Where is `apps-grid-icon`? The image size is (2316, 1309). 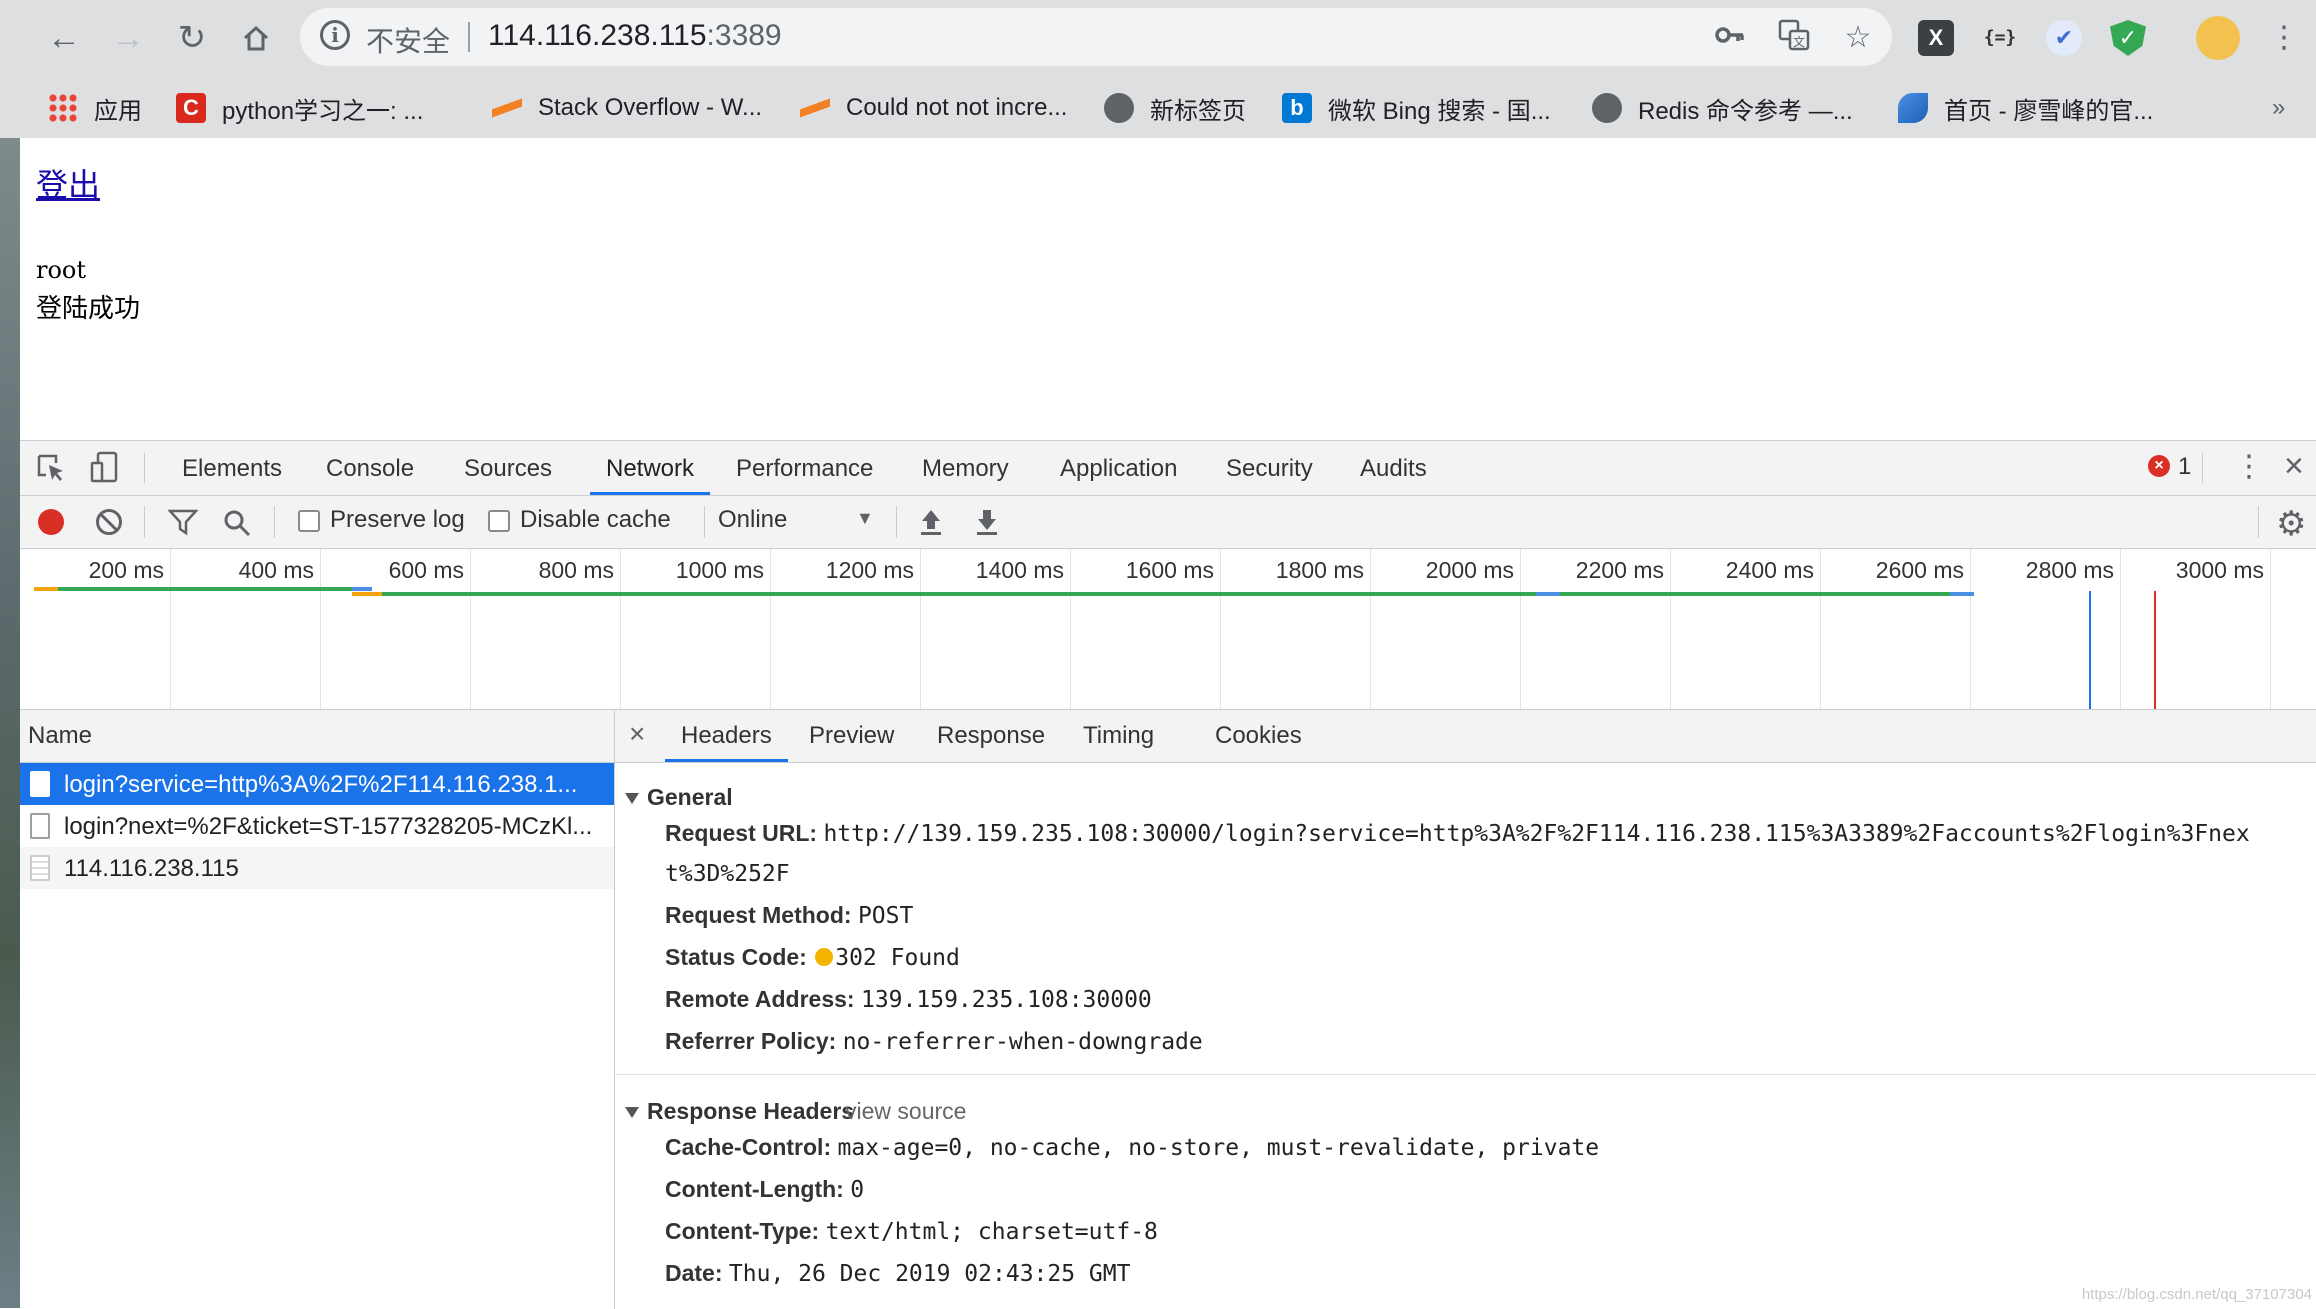
apps-grid-icon is located at coordinates (63, 108).